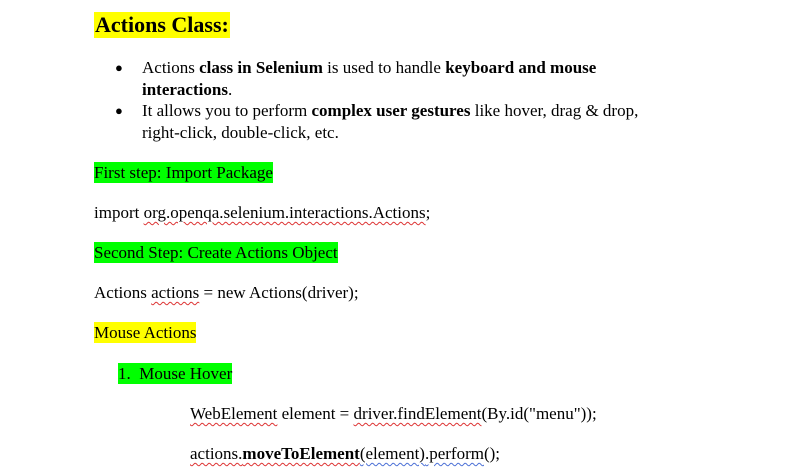  What do you see at coordinates (417, 413) in the screenshot?
I see `code-call: driver.findElement` at bounding box center [417, 413].